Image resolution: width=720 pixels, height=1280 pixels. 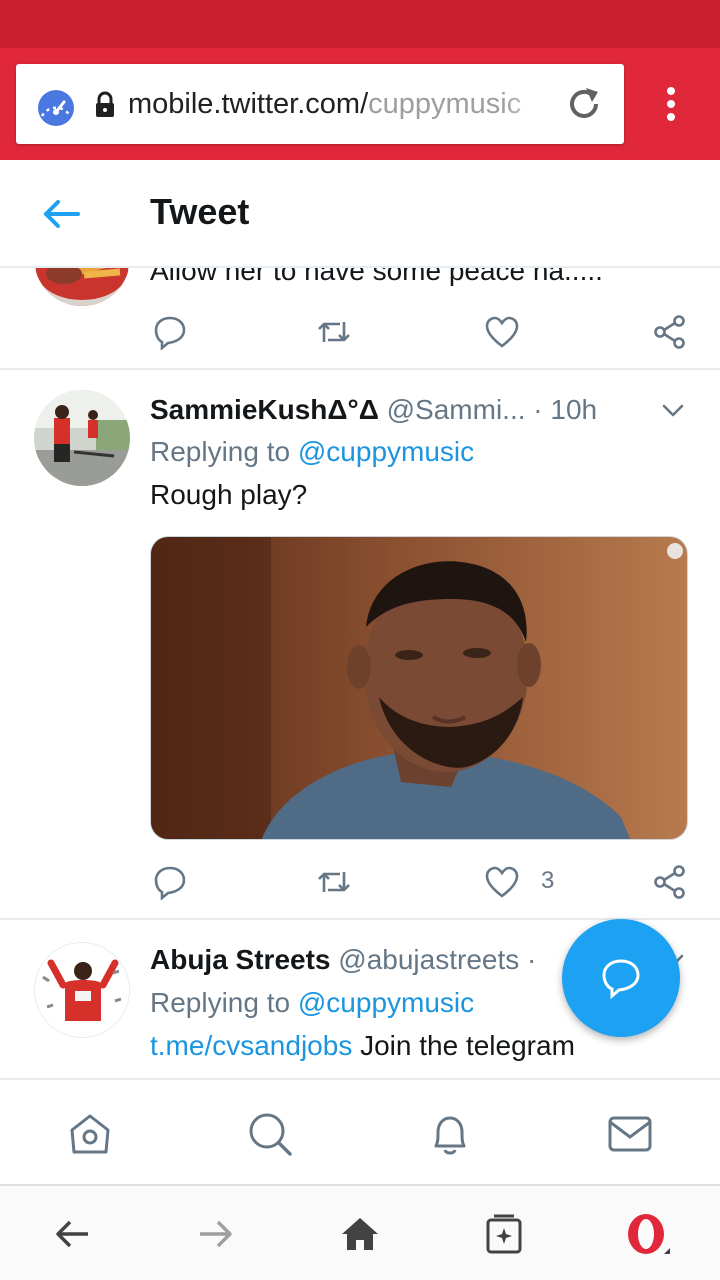 I want to click on speed-dial-icon, so click(x=56, y=106).